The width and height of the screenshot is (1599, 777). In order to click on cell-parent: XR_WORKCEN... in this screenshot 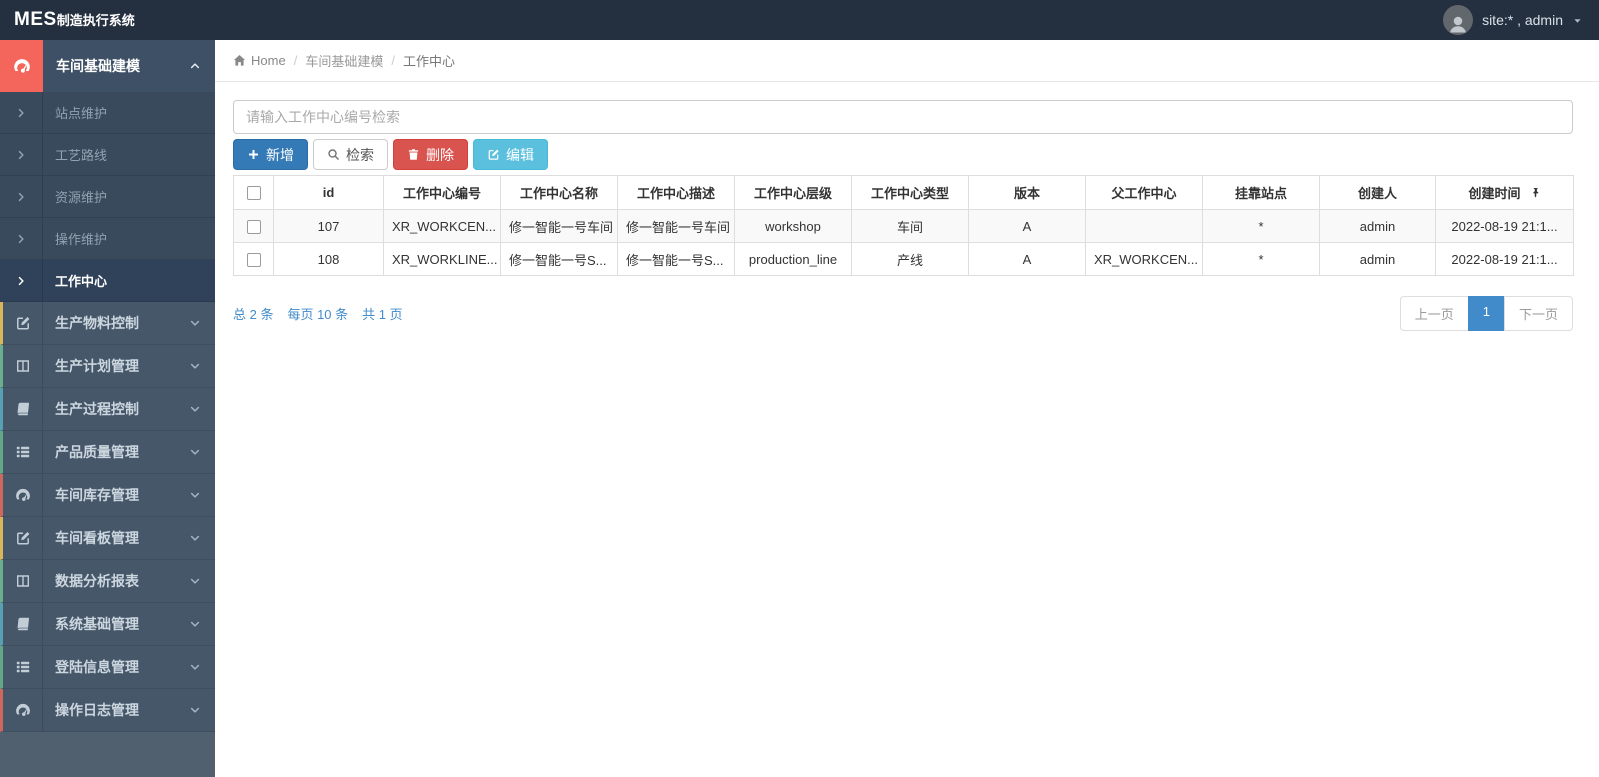, I will do `click(1144, 259)`.